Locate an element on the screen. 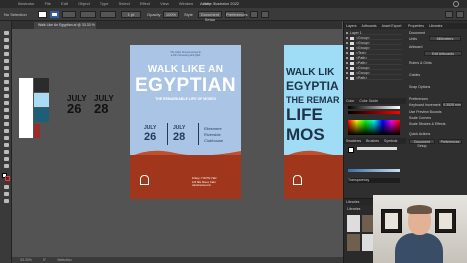 The image size is (467, 263). scale-strokes-checkbox: Scale Strokes & Effects is located at coordinates (427, 124).